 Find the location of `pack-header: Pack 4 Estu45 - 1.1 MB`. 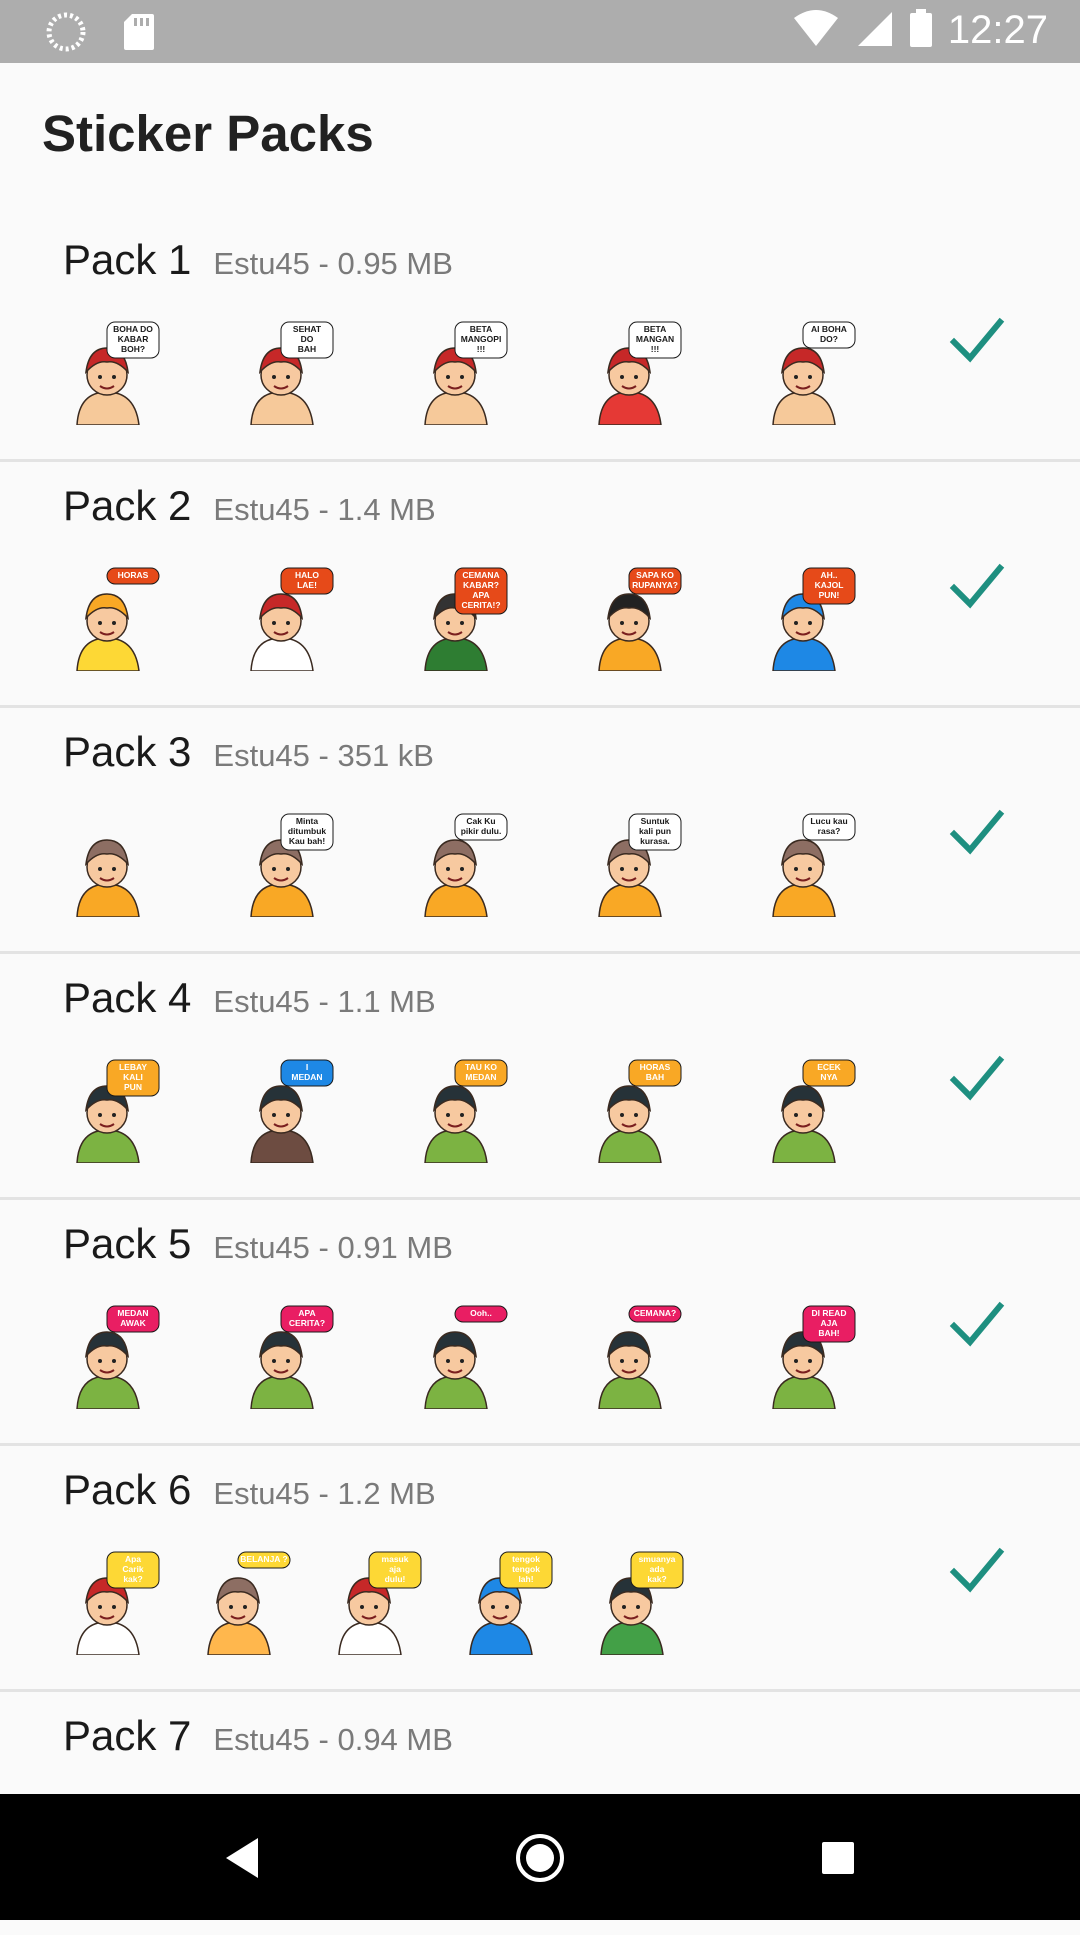

pack-header: Pack 4 Estu45 - 1.1 MB is located at coordinates (249, 998).